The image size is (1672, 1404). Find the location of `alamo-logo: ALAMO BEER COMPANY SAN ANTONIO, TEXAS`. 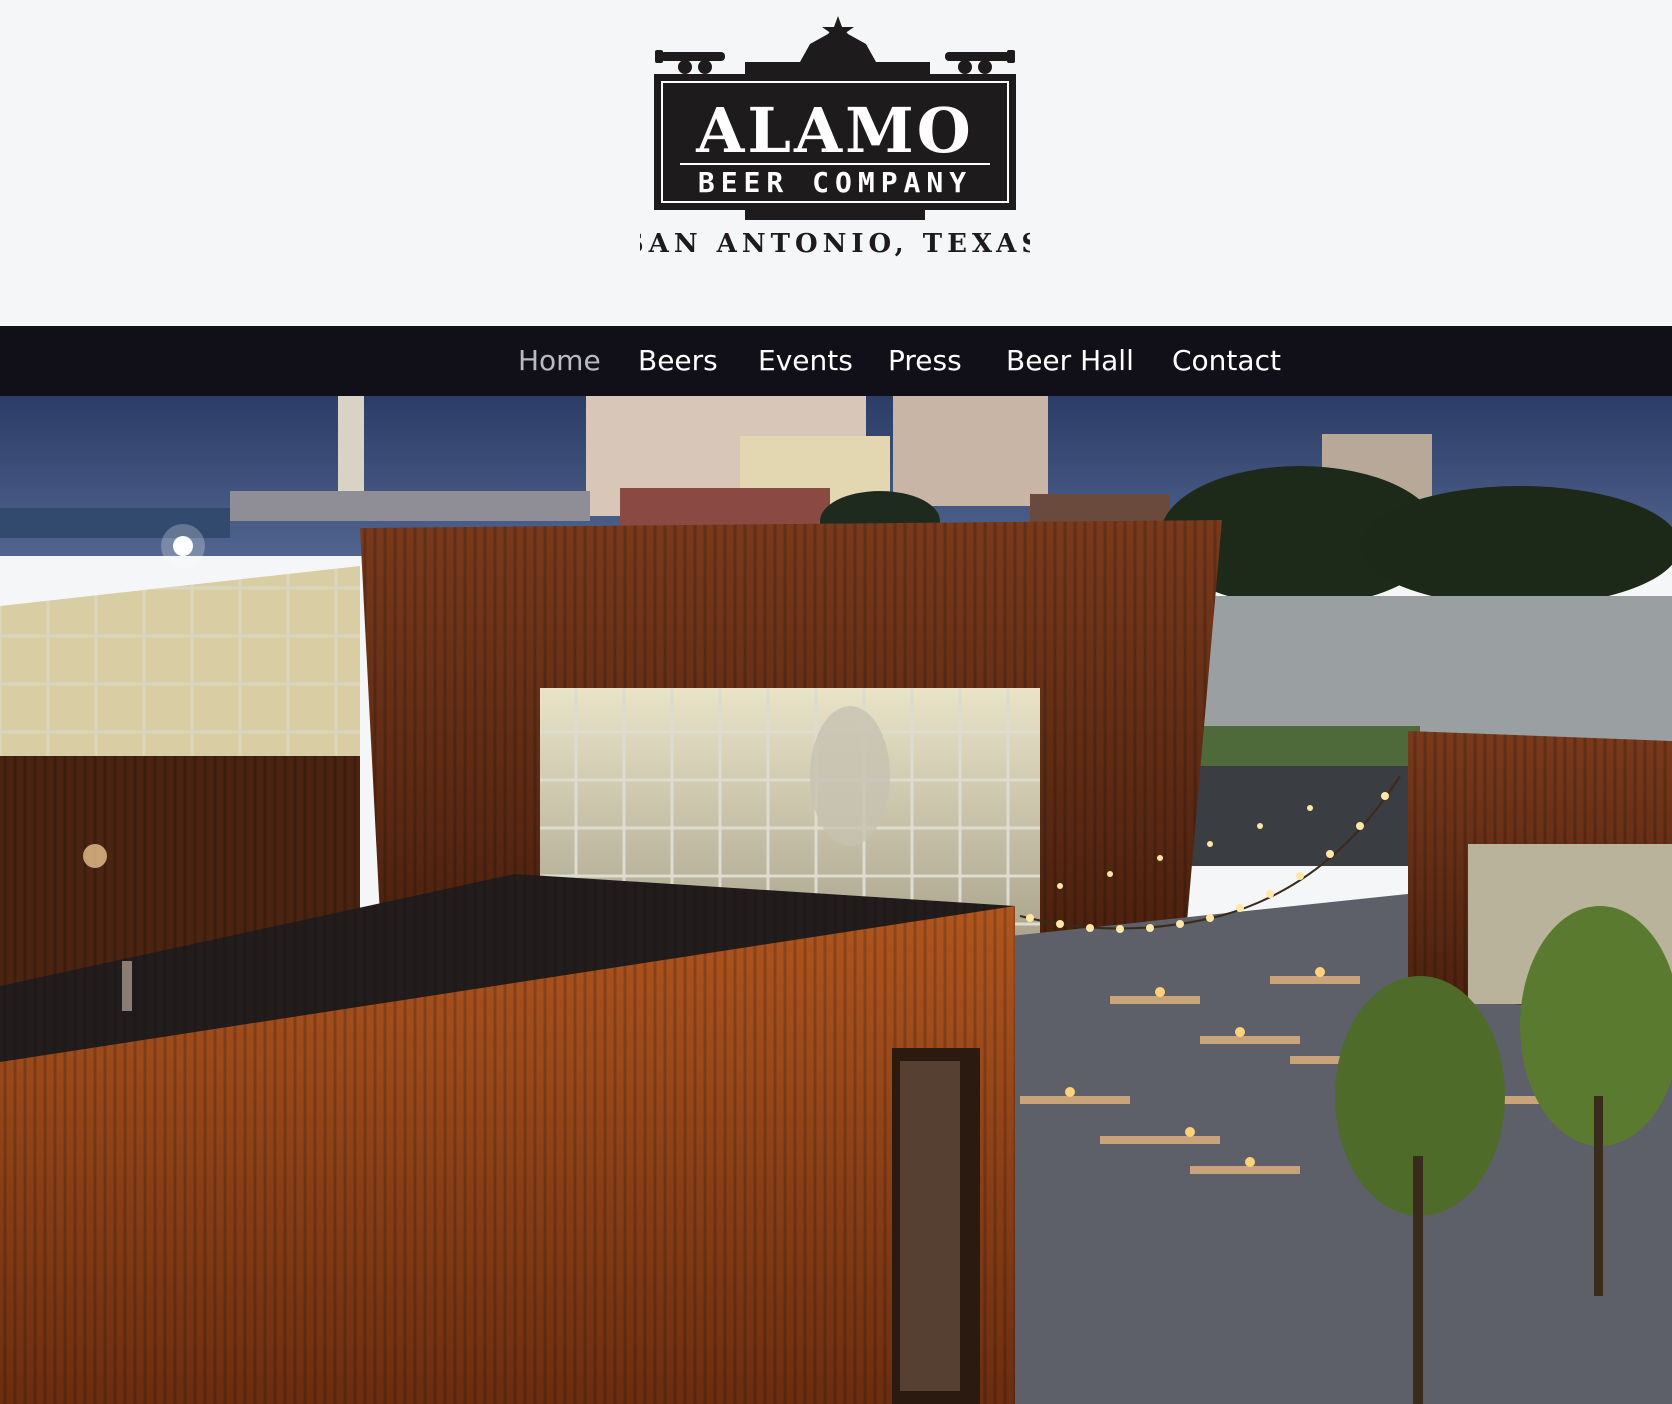

alamo-logo: ALAMO BEER COMPANY SAN ANTONIO, TEXAS is located at coordinates (835, 137).